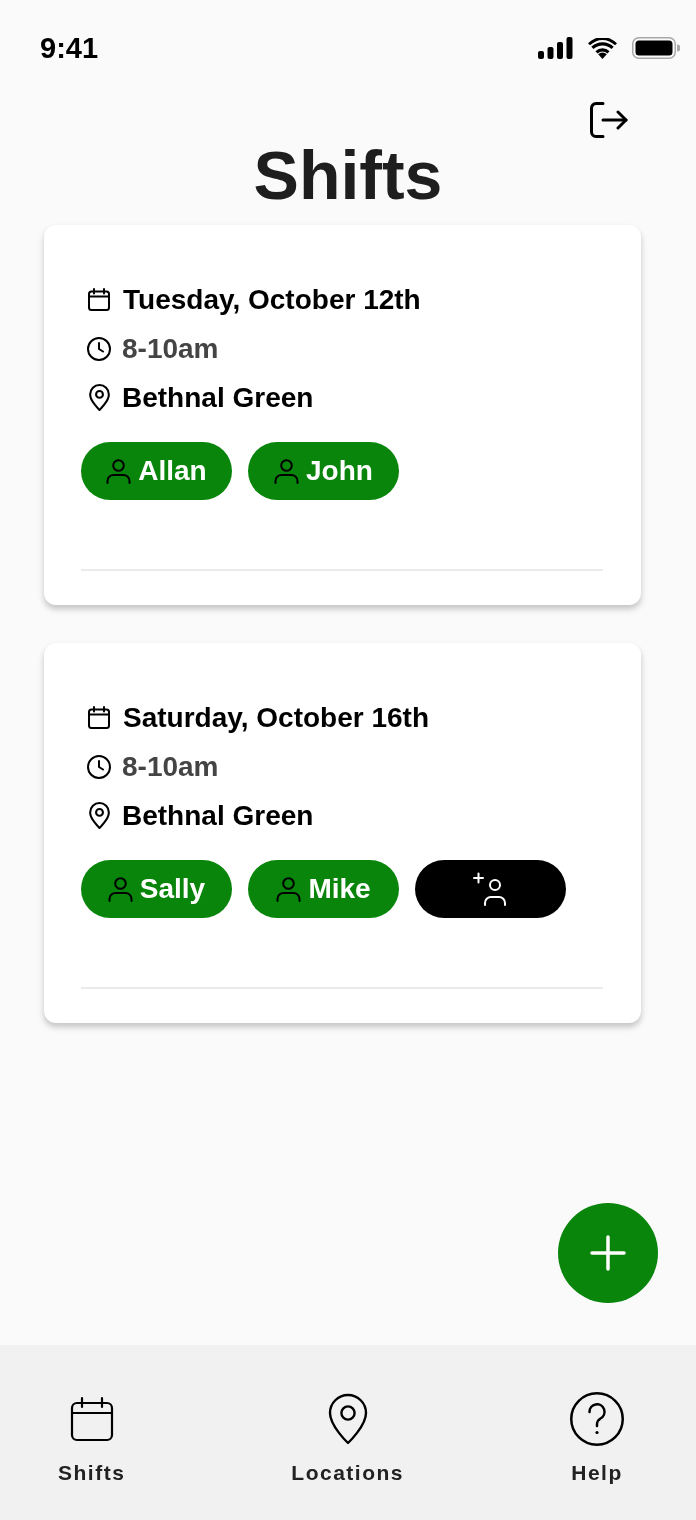 This screenshot has width=696, height=1520. Describe the element at coordinates (172, 471) in the screenshot. I see `person-name: Allan` at that location.